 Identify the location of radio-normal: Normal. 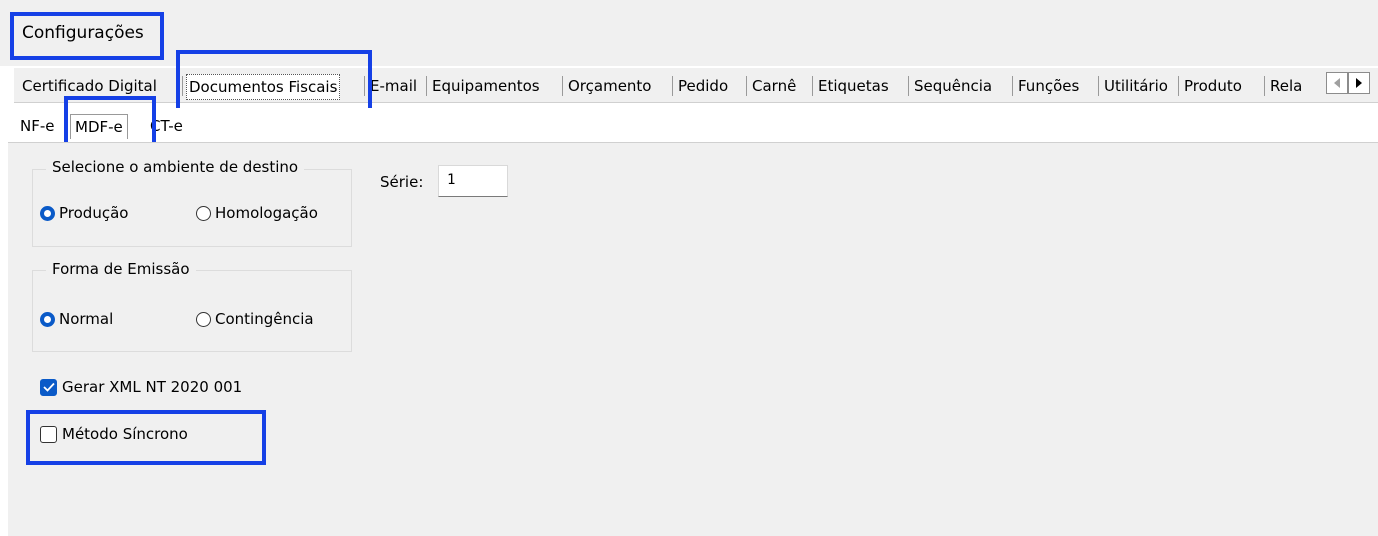
(76, 319).